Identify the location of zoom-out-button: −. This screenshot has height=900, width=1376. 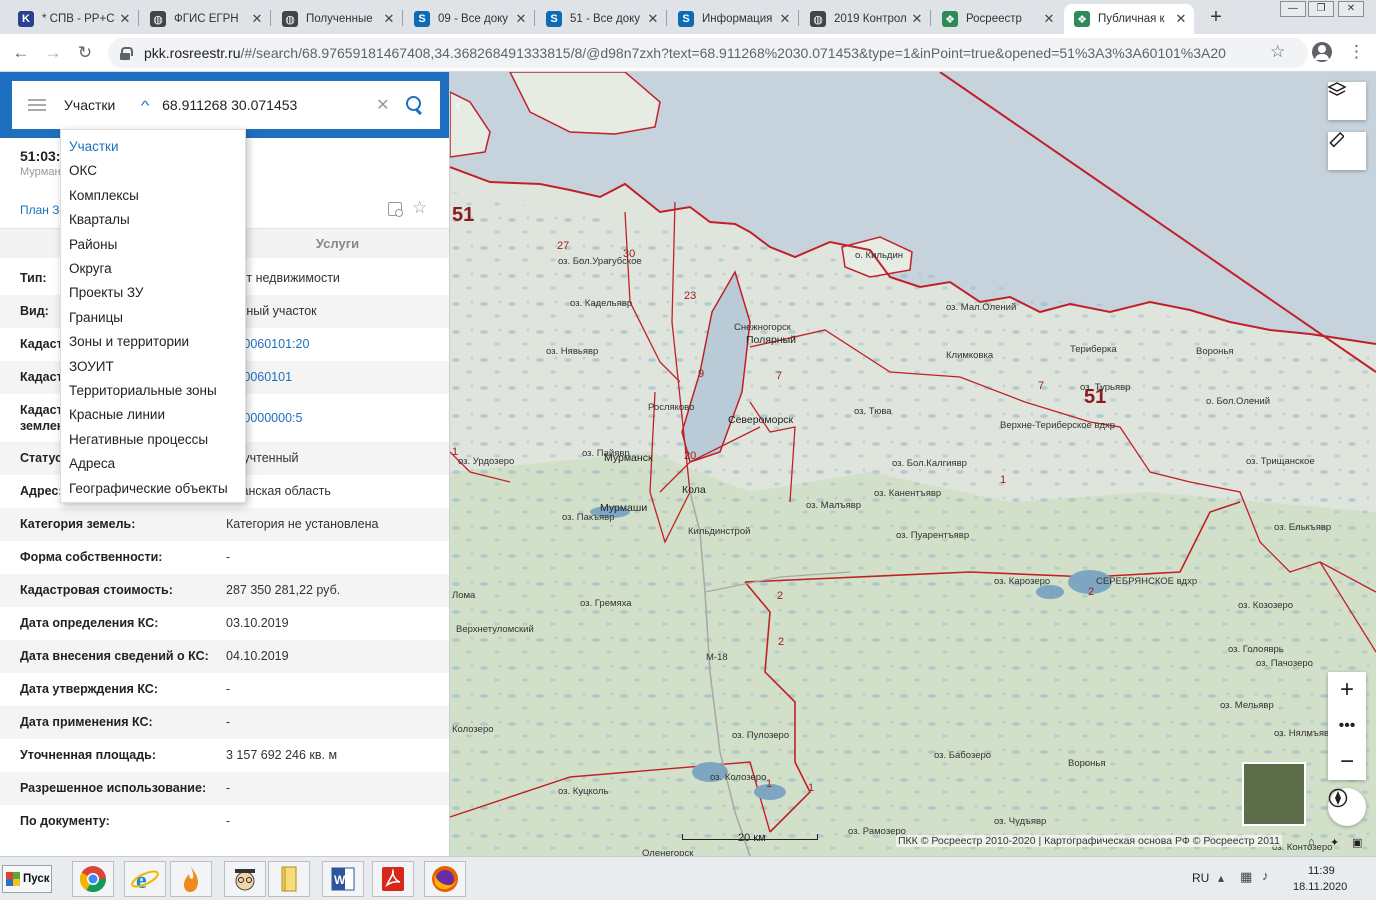
(1347, 762).